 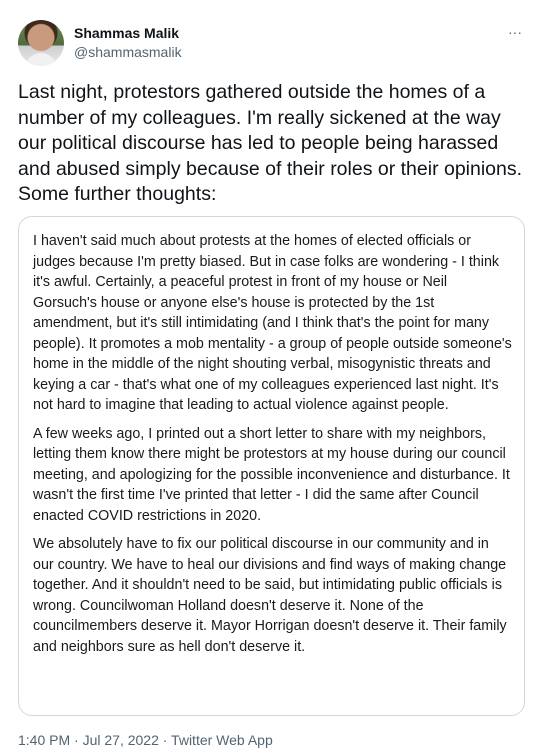 I want to click on author-name: Shammas Malik, so click(x=126, y=33).